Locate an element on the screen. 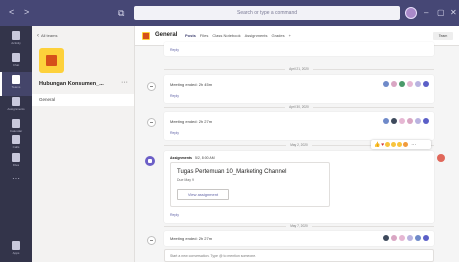  back-nav-icon: < is located at coordinates (11, 12).